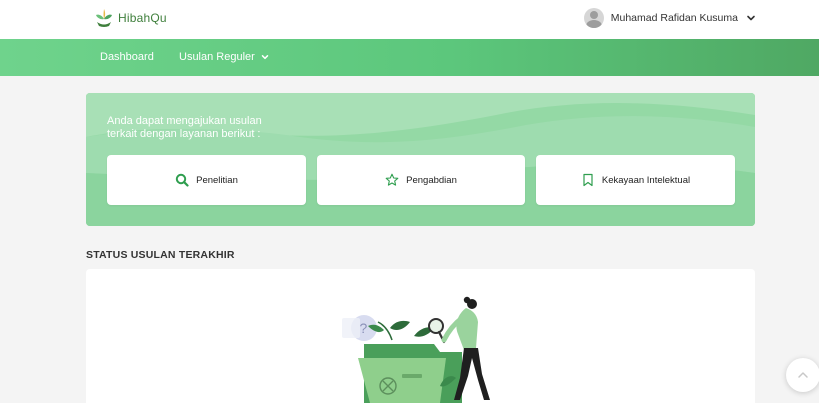 This screenshot has width=819, height=403. What do you see at coordinates (646, 180) in the screenshot?
I see `service-card-kekayaan-intelektual-label: Kekayaan Intelektual` at bounding box center [646, 180].